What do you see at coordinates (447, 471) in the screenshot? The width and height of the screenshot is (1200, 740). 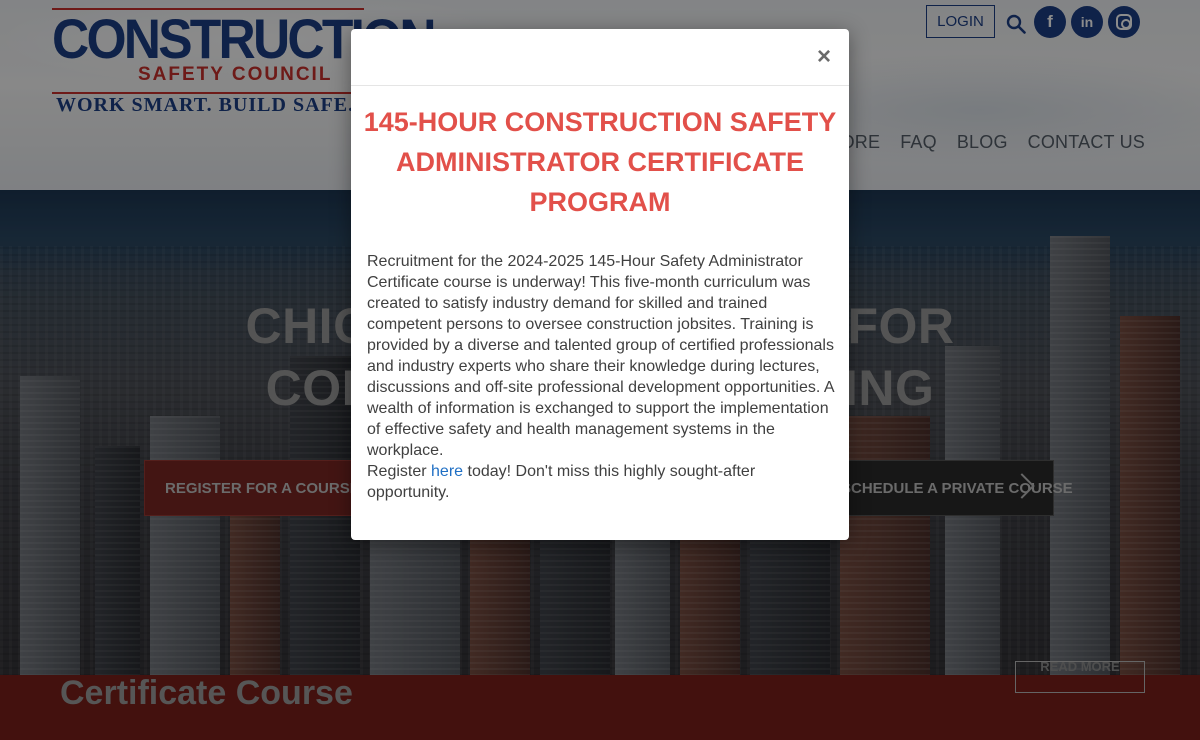 I see `register-here-link: here` at bounding box center [447, 471].